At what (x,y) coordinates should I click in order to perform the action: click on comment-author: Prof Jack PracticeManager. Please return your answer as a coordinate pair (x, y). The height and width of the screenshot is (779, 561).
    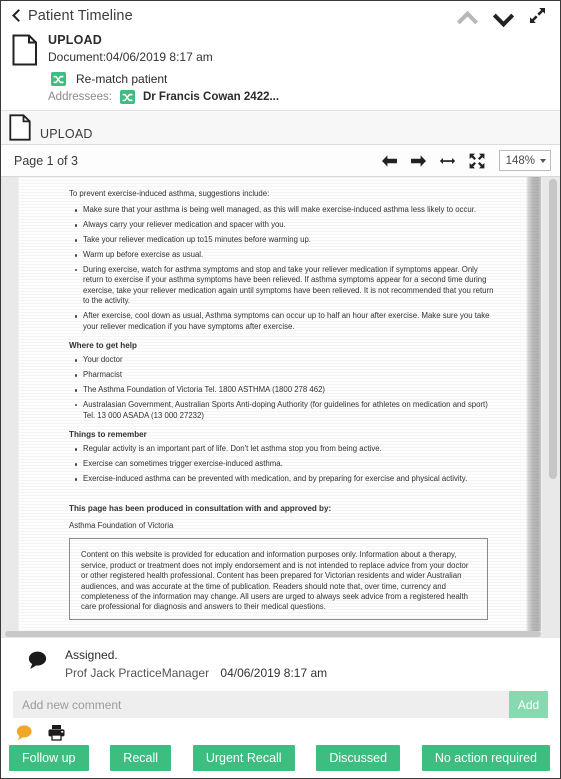
    Looking at the image, I should click on (137, 673).